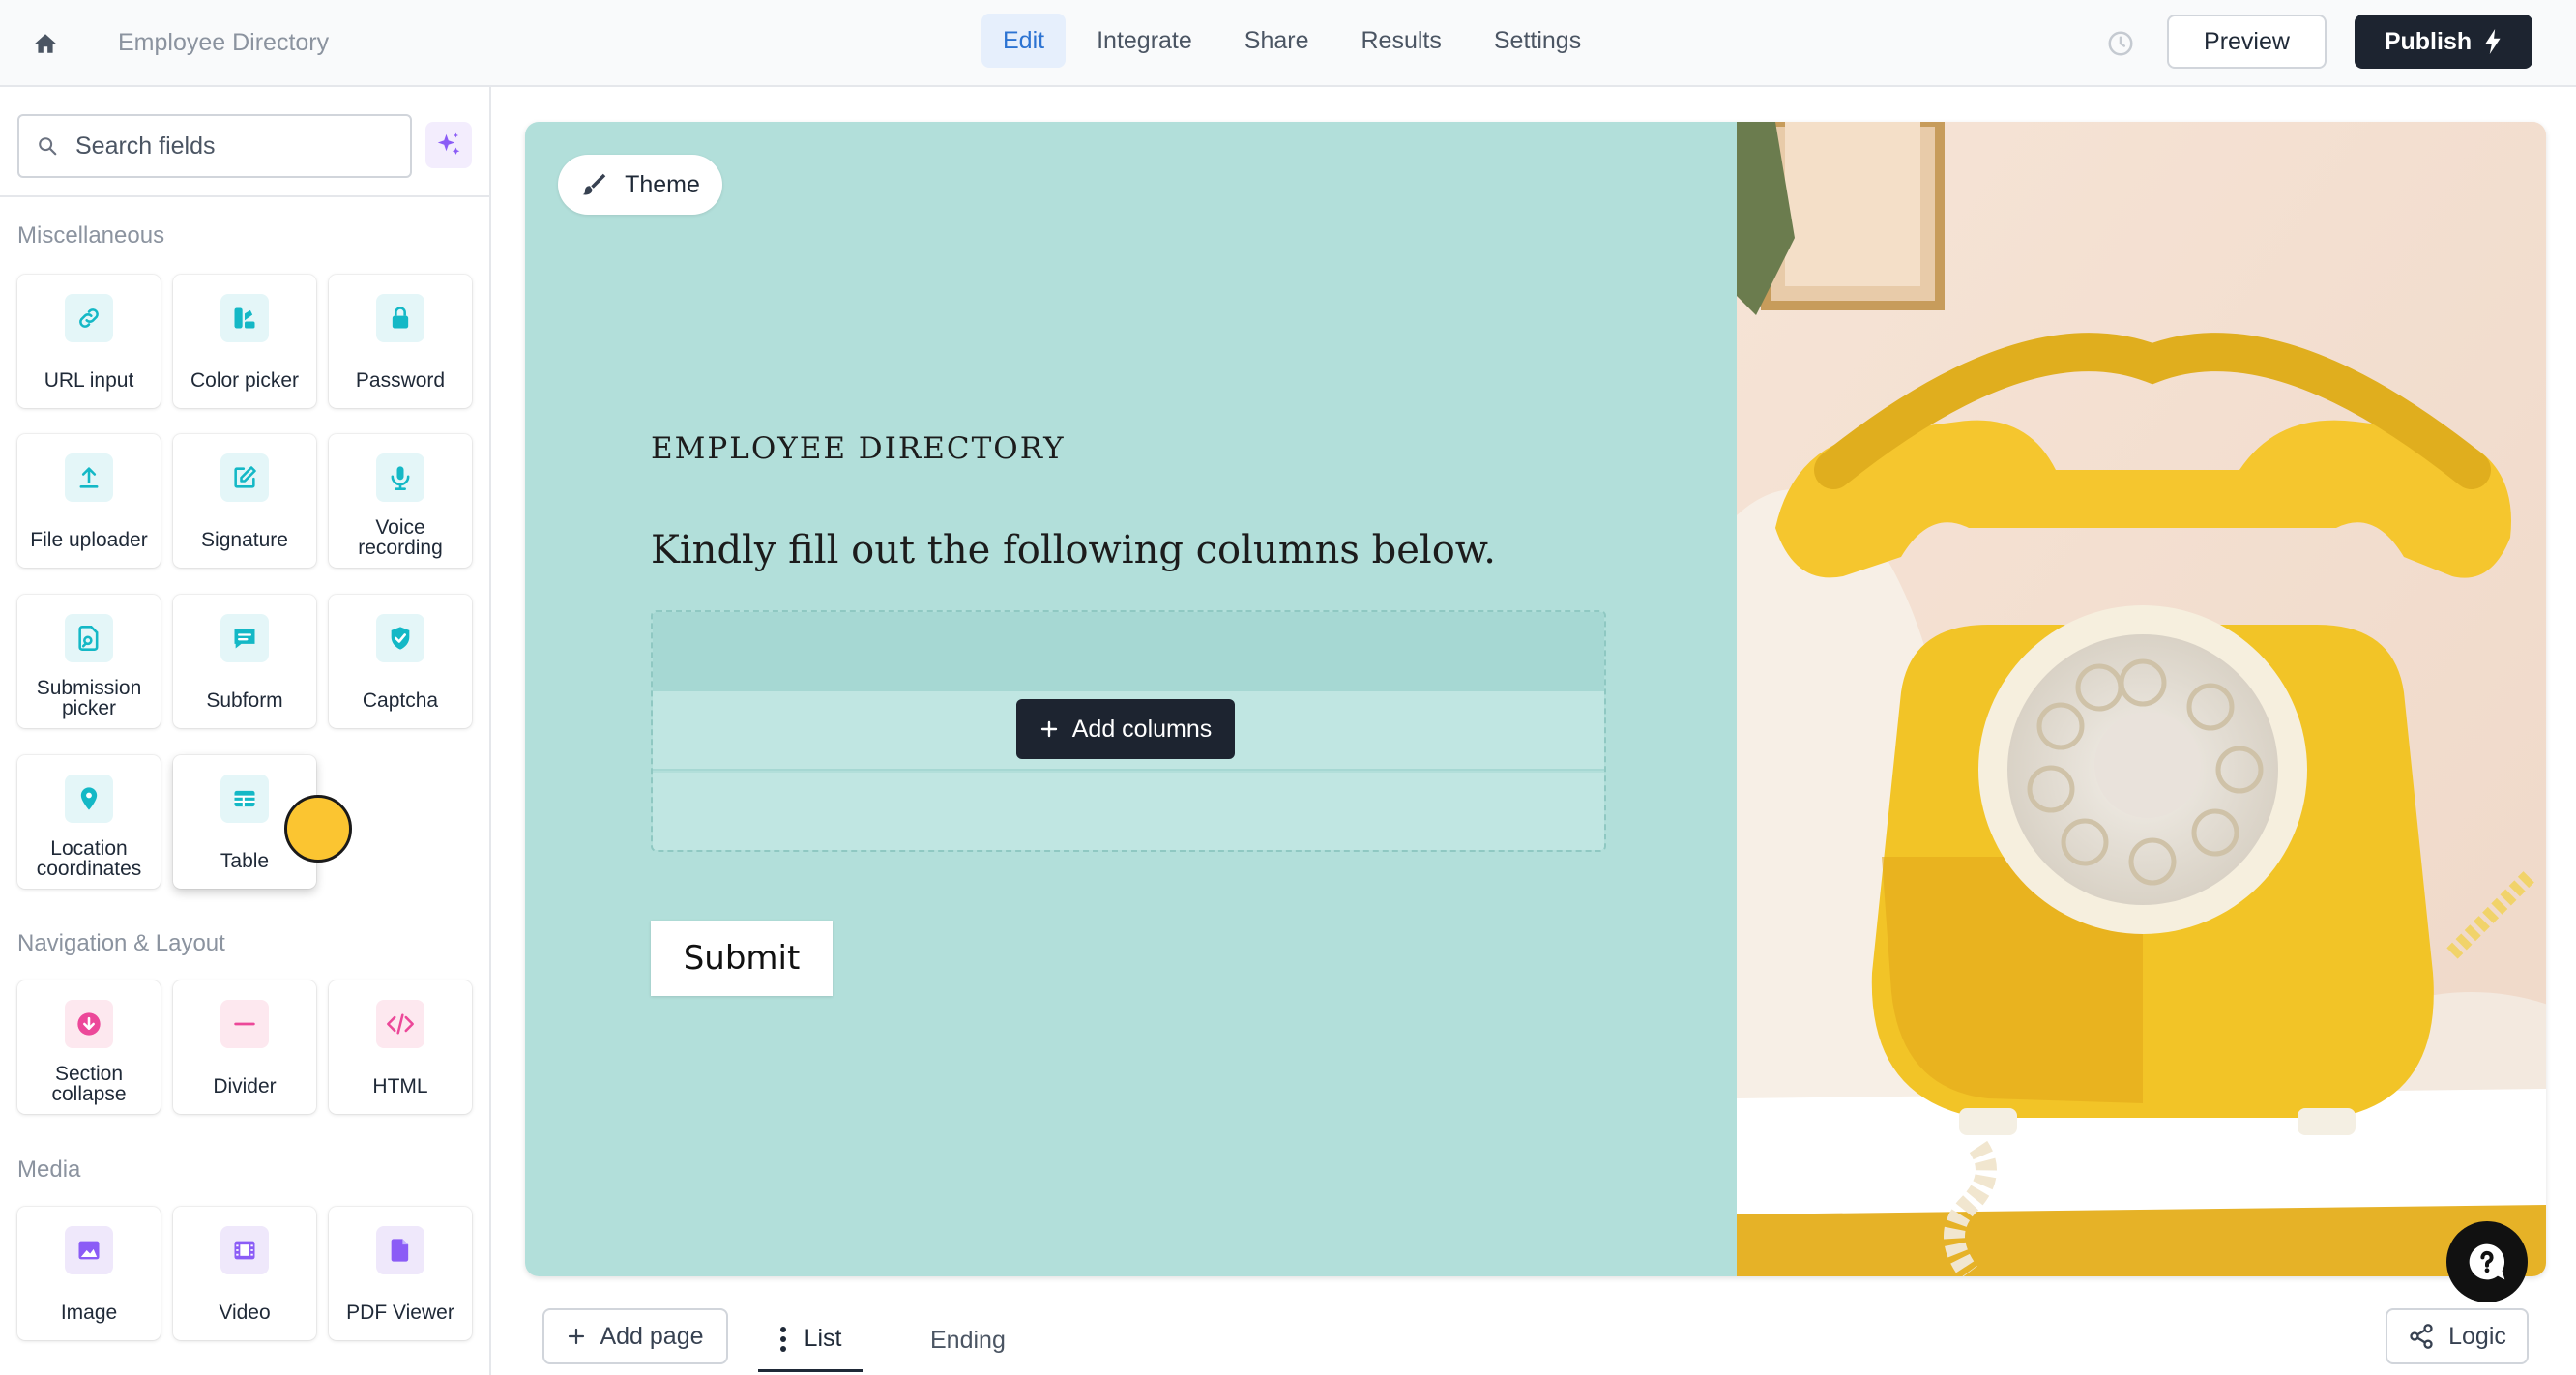 This screenshot has height=1375, width=2576. I want to click on tab-settings: Settings, so click(1537, 41).